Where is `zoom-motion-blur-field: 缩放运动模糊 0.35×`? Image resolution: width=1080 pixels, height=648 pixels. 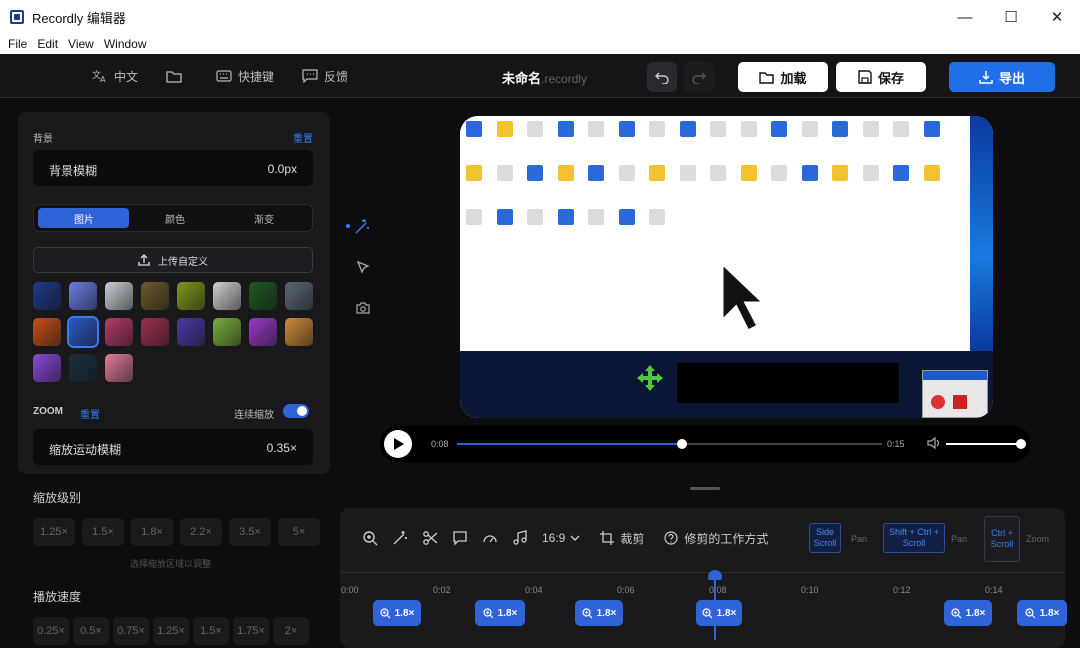
zoom-motion-blur-field: 缩放运动模糊 0.35× is located at coordinates (173, 447).